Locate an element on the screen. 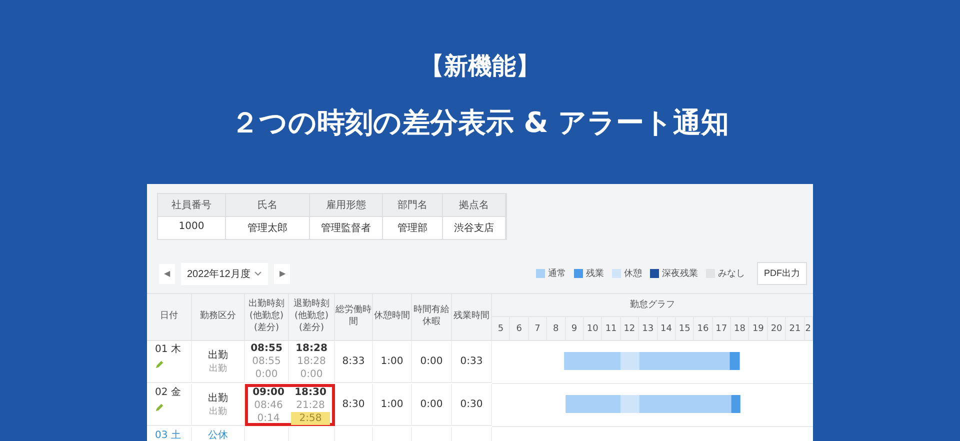  column-header: 勤怠グラフ is located at coordinates (652, 305).